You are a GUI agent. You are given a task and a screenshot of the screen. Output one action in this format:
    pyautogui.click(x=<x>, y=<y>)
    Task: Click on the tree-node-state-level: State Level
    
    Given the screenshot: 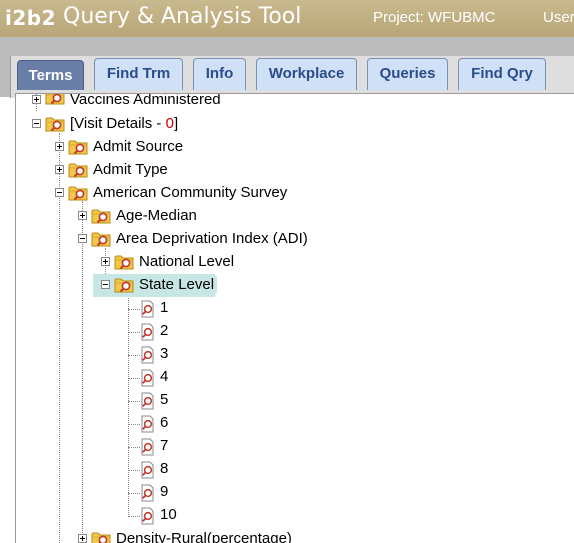 What is the action you would take?
    pyautogui.click(x=177, y=285)
    